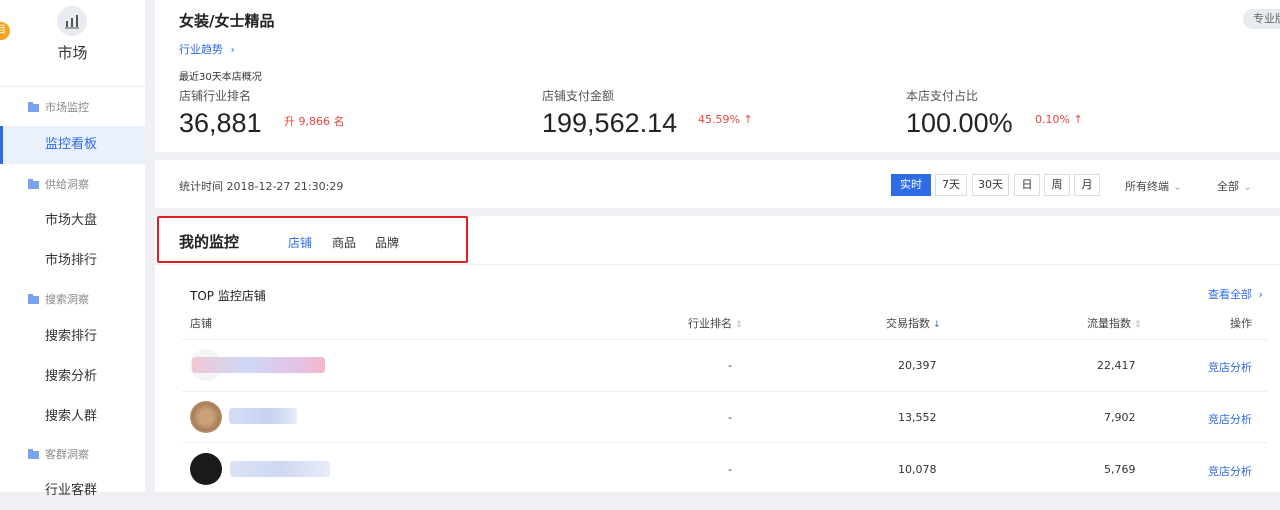 The width and height of the screenshot is (1280, 510). What do you see at coordinates (1147, 186) in the screenshot?
I see `terminal-dropdown-label: 所有终端` at bounding box center [1147, 186].